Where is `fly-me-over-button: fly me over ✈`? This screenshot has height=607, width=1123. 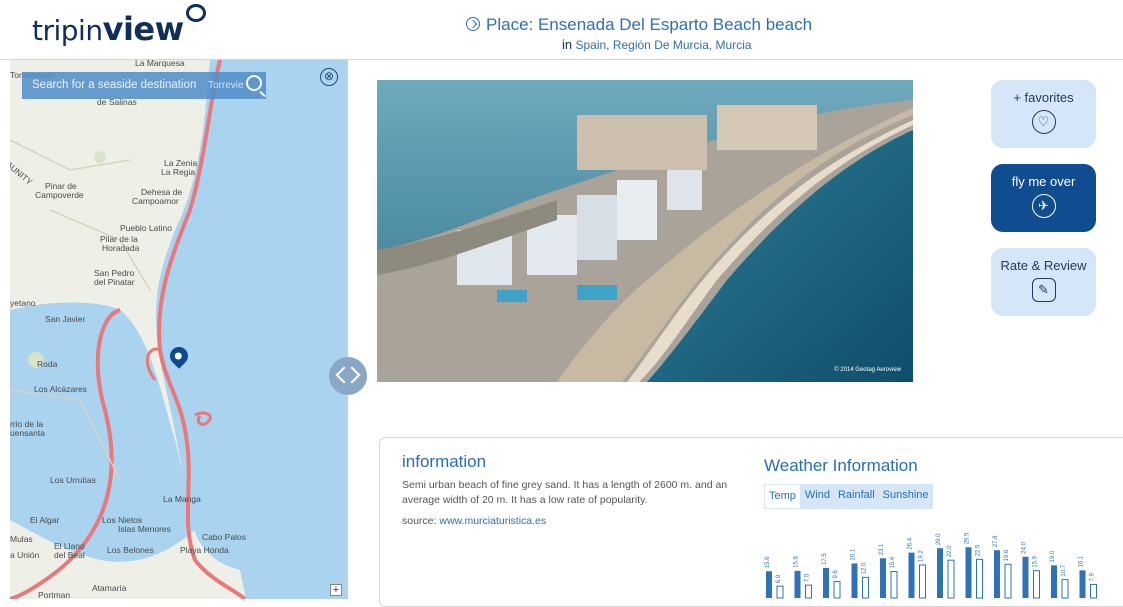 fly-me-over-button: fly me over ✈ is located at coordinates (1043, 198).